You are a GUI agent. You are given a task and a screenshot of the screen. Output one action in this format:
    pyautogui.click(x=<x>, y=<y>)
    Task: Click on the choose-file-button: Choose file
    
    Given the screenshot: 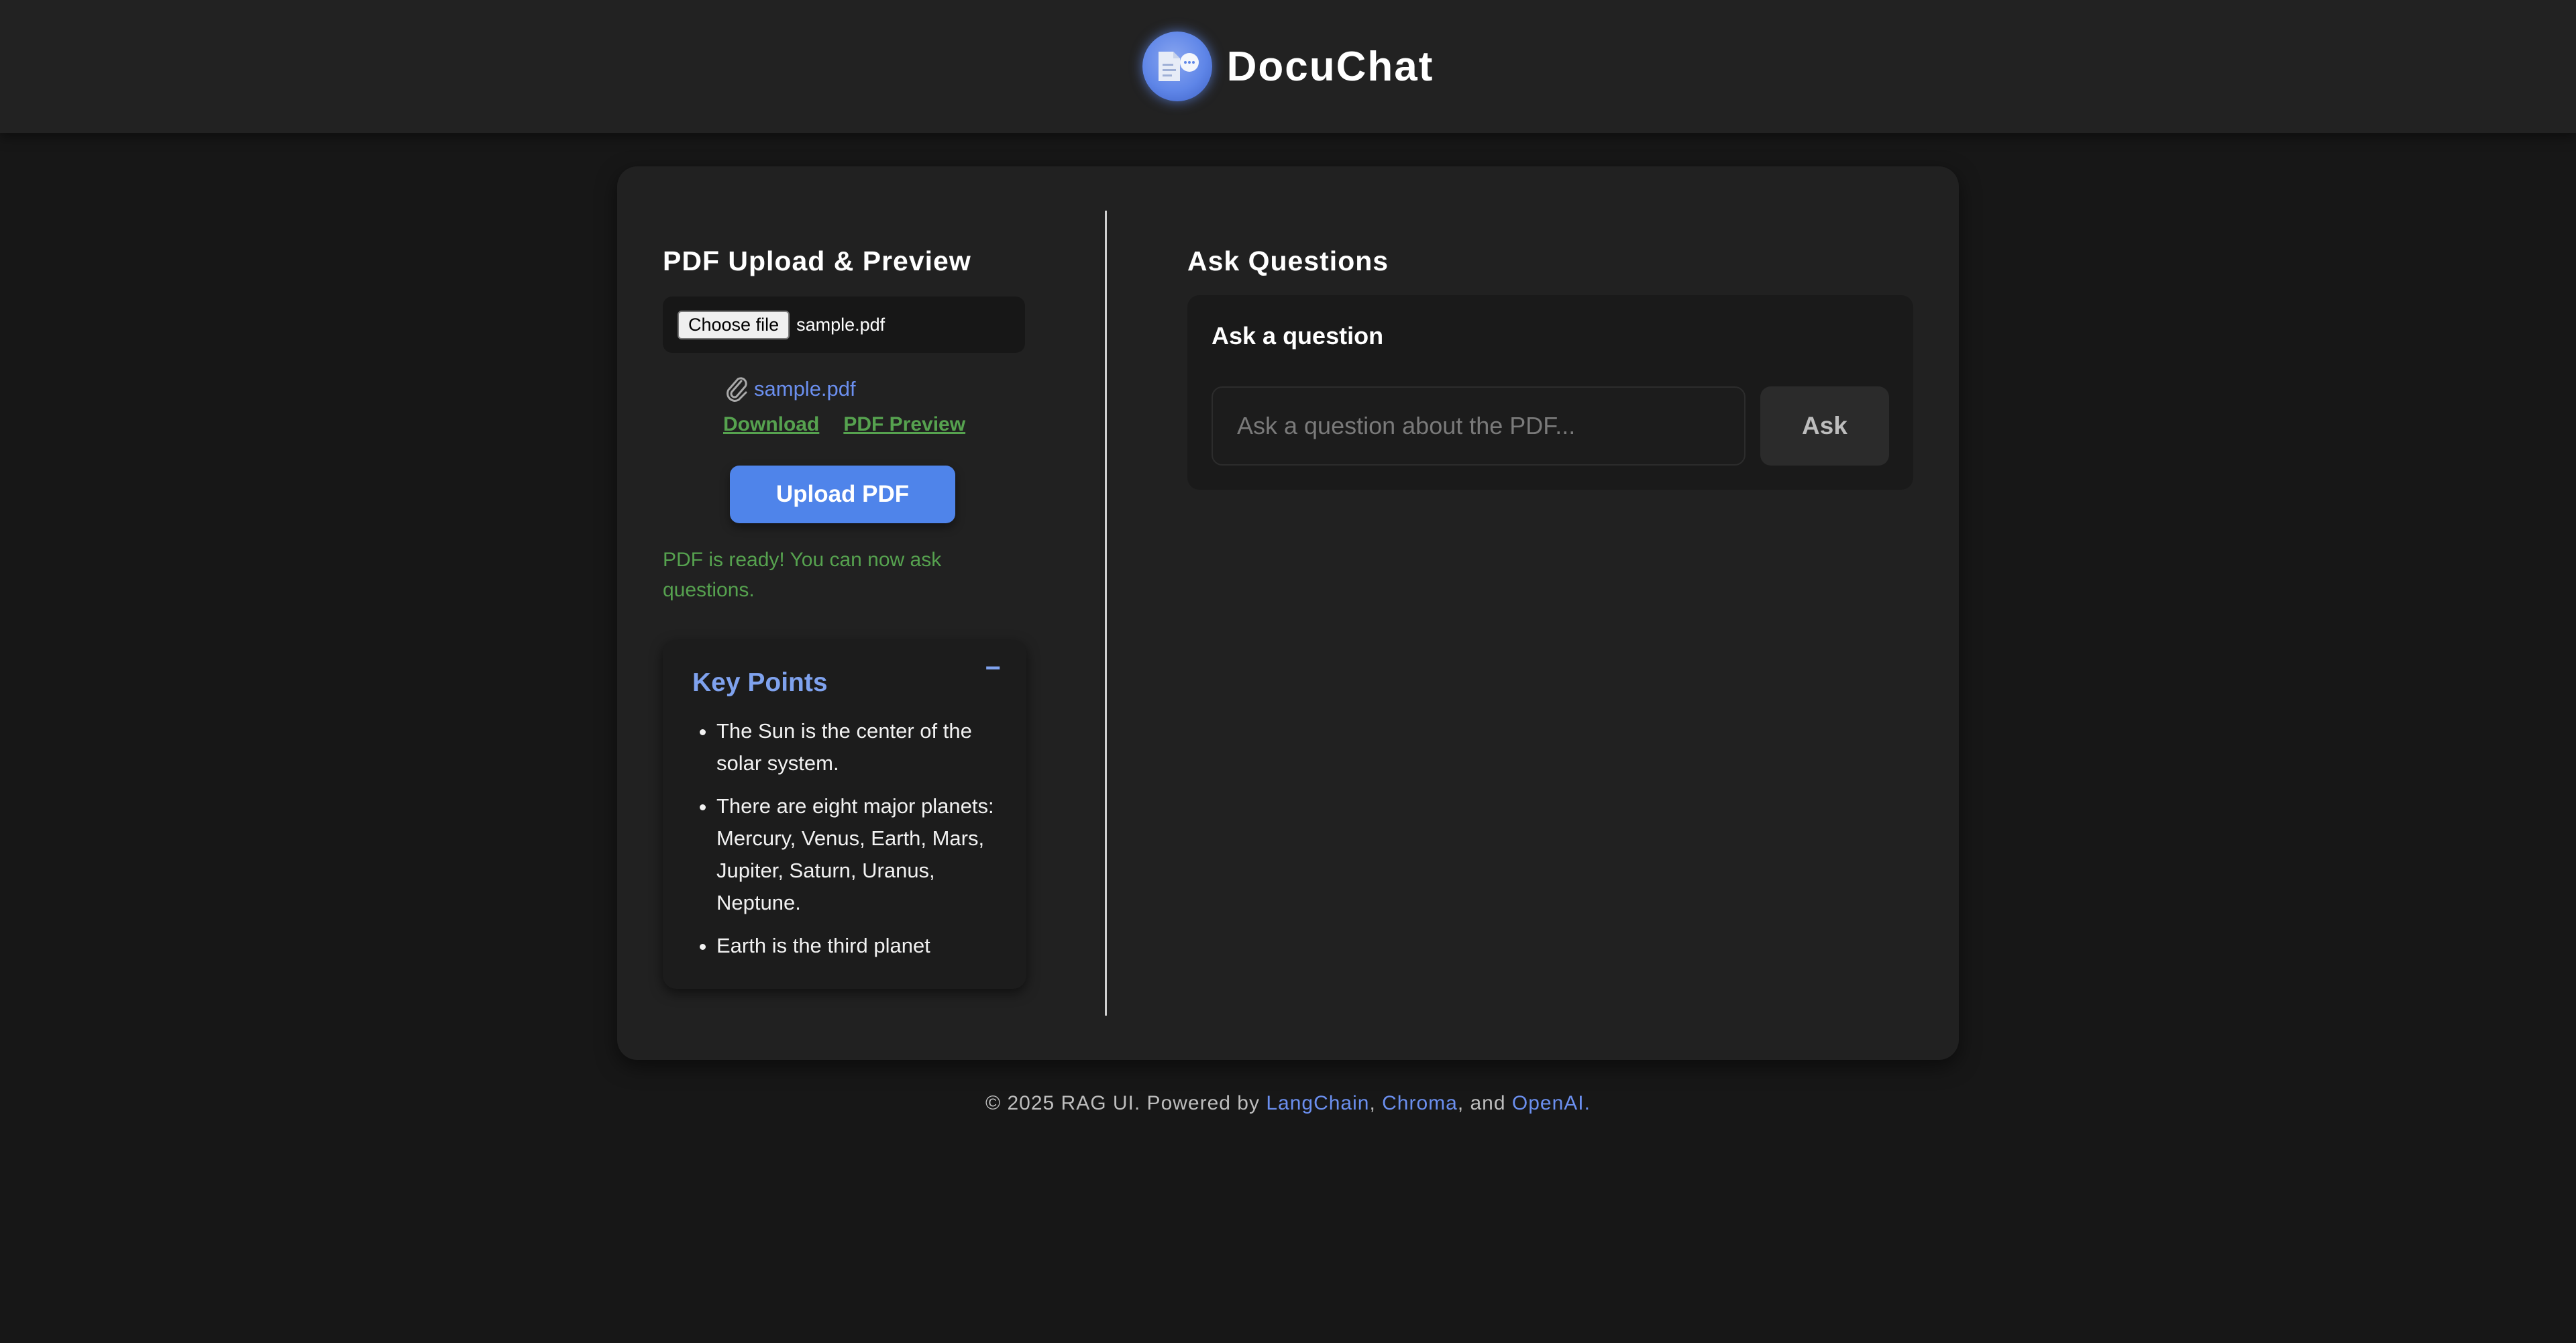 What is the action you would take?
    pyautogui.click(x=734, y=324)
    